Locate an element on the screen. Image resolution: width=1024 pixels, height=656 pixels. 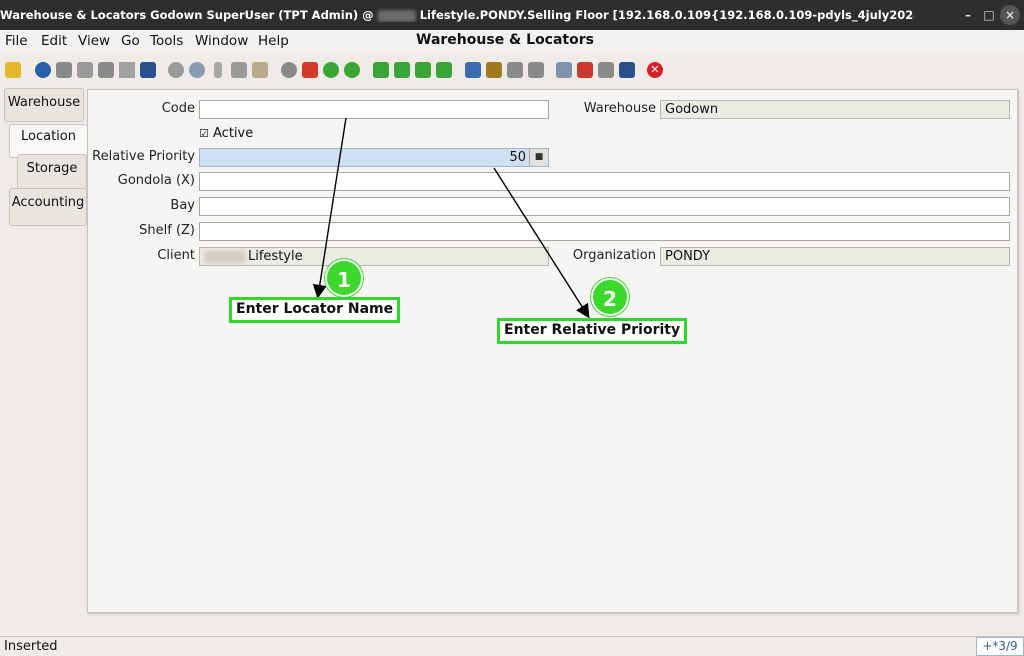
warehouse-field: Godown is located at coordinates (835, 109).